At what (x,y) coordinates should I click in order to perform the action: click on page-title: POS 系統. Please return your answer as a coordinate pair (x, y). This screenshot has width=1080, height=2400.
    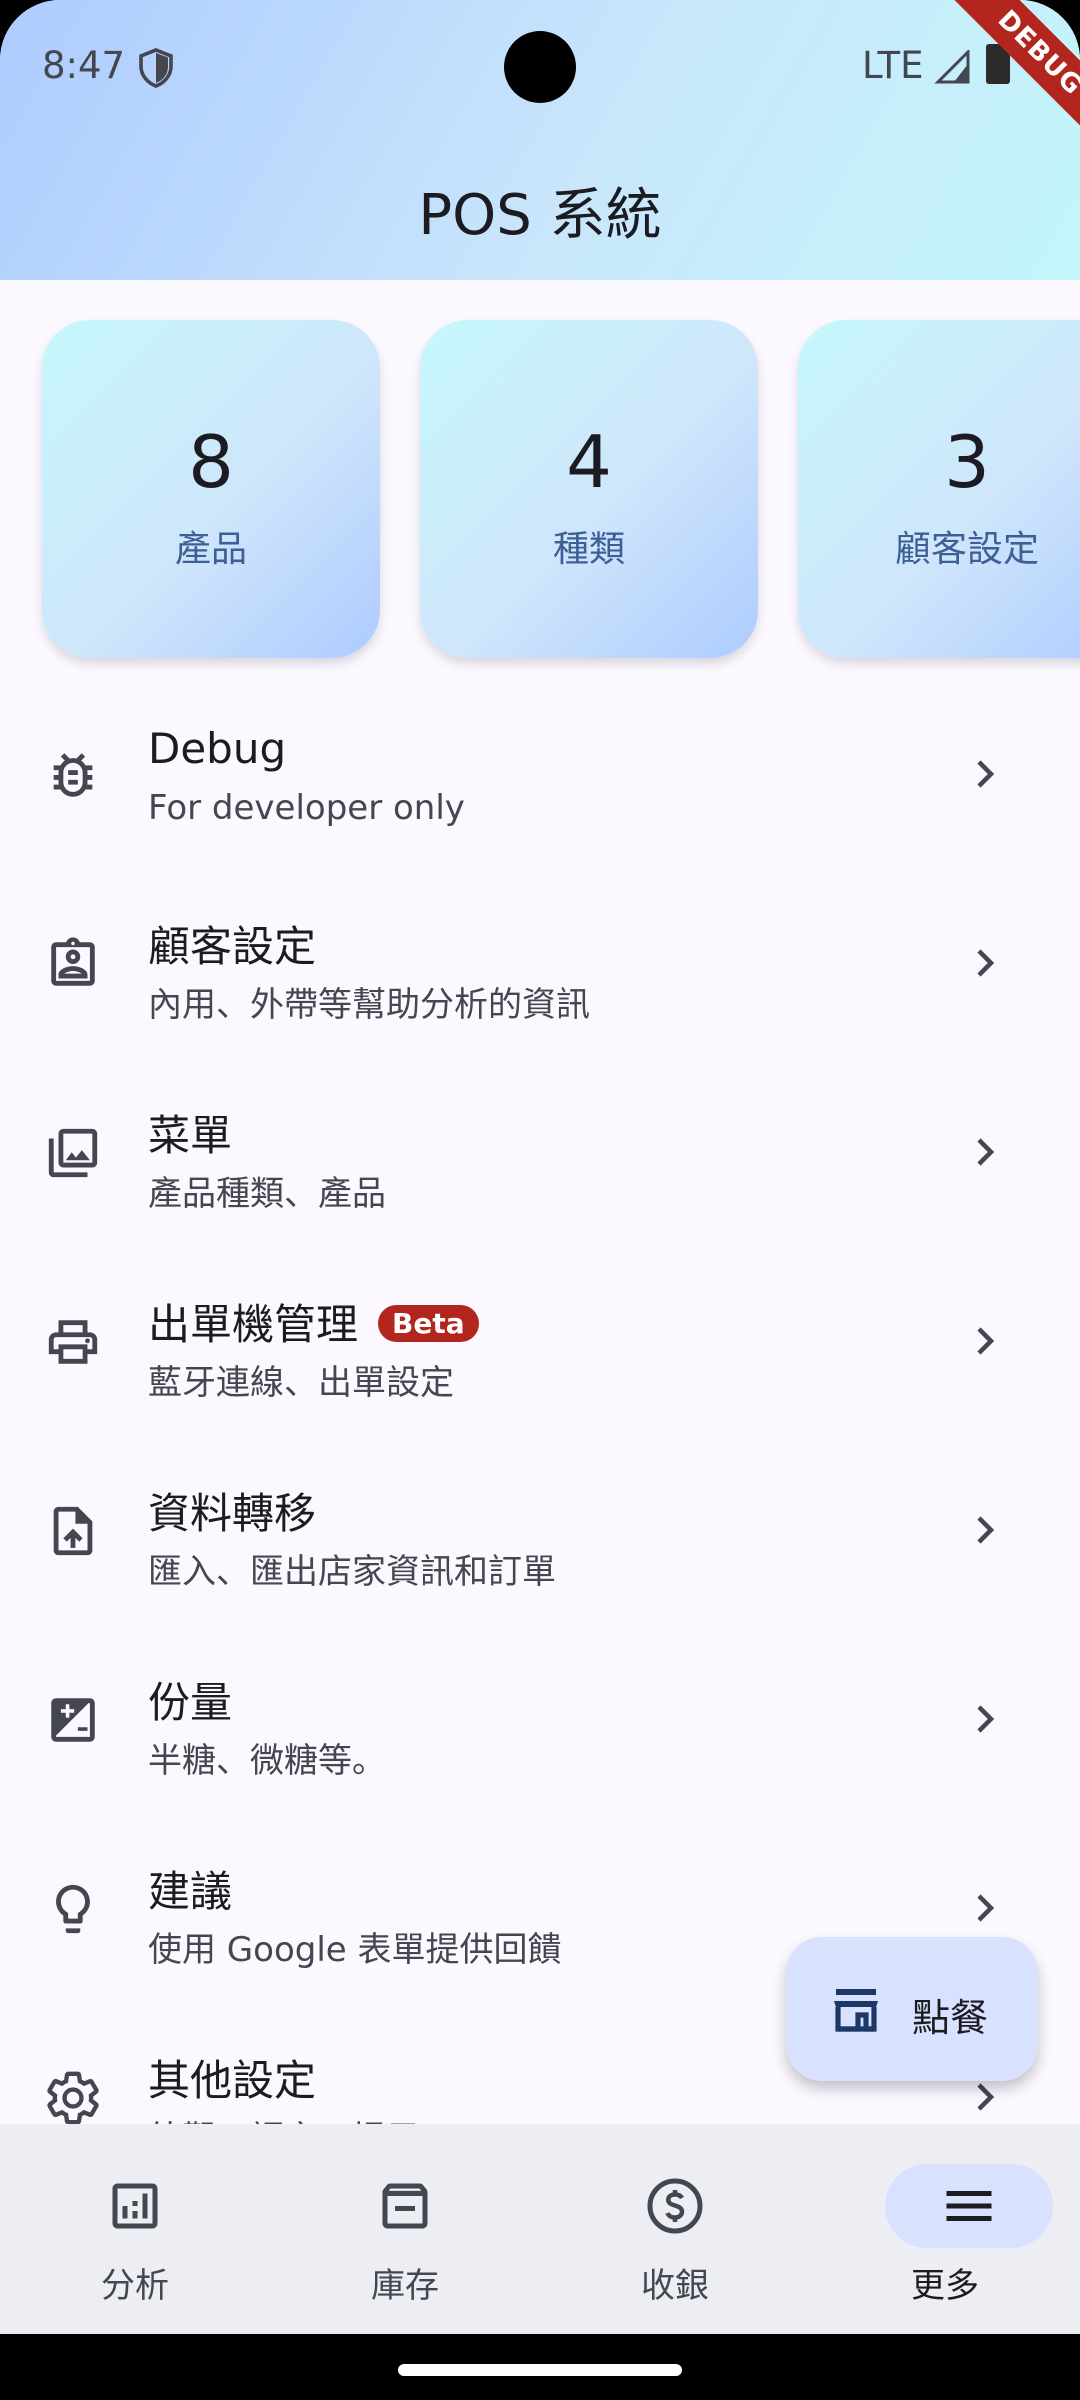
    Looking at the image, I should click on (540, 215).